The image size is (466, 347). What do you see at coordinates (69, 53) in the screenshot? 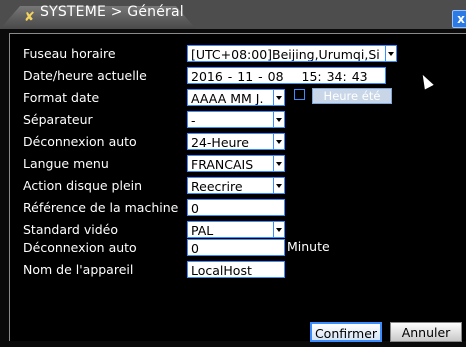
I see `timezone-label: Fuseau horaire` at bounding box center [69, 53].